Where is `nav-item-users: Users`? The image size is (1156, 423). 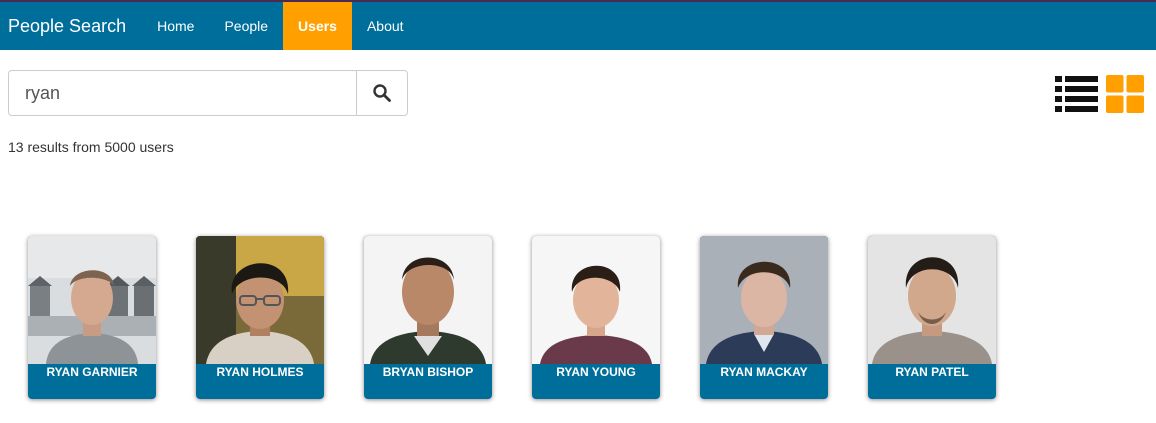
nav-item-users: Users is located at coordinates (317, 26).